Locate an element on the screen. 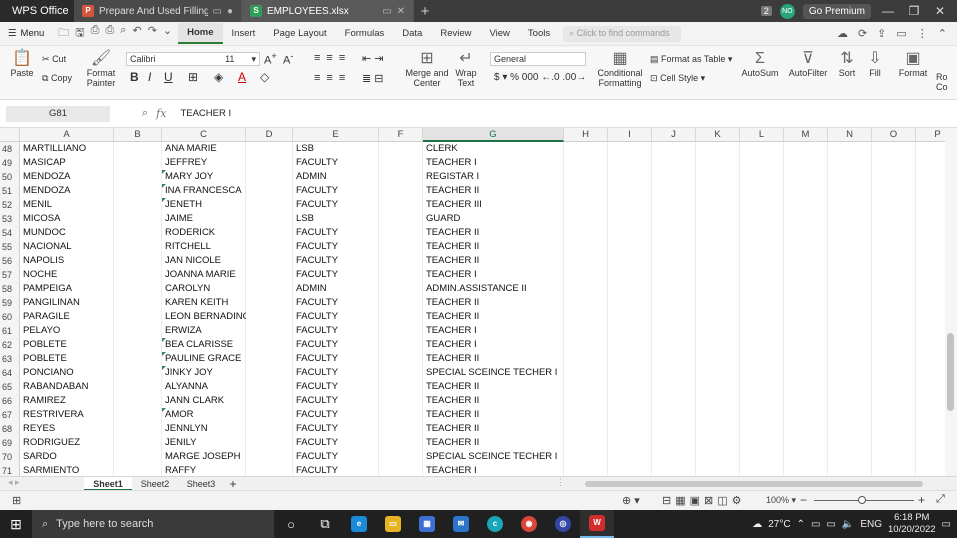  cloud-icon: ☁ is located at coordinates (842, 33).